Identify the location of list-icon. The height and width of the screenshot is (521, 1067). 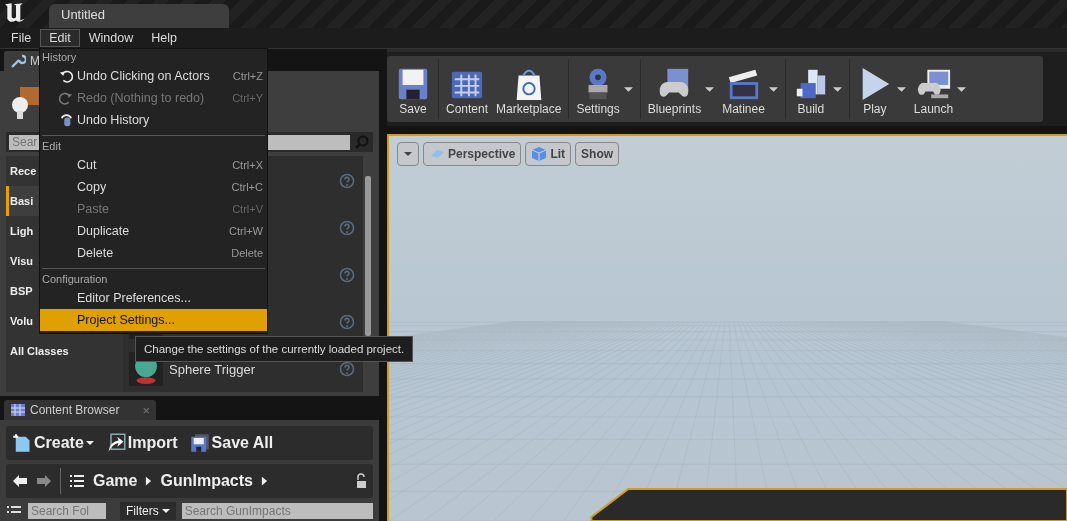
(77, 481).